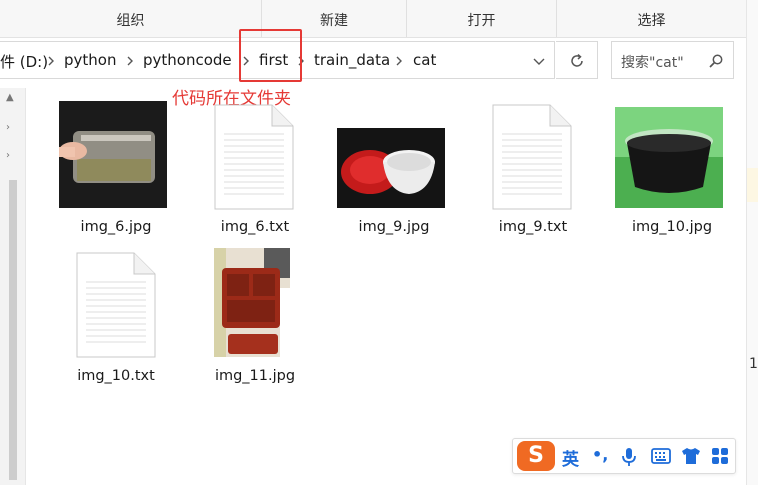 This screenshot has width=758, height=485. Describe the element at coordinates (651, 21) in the screenshot. I see `ribbon-group-label: 选择` at that location.